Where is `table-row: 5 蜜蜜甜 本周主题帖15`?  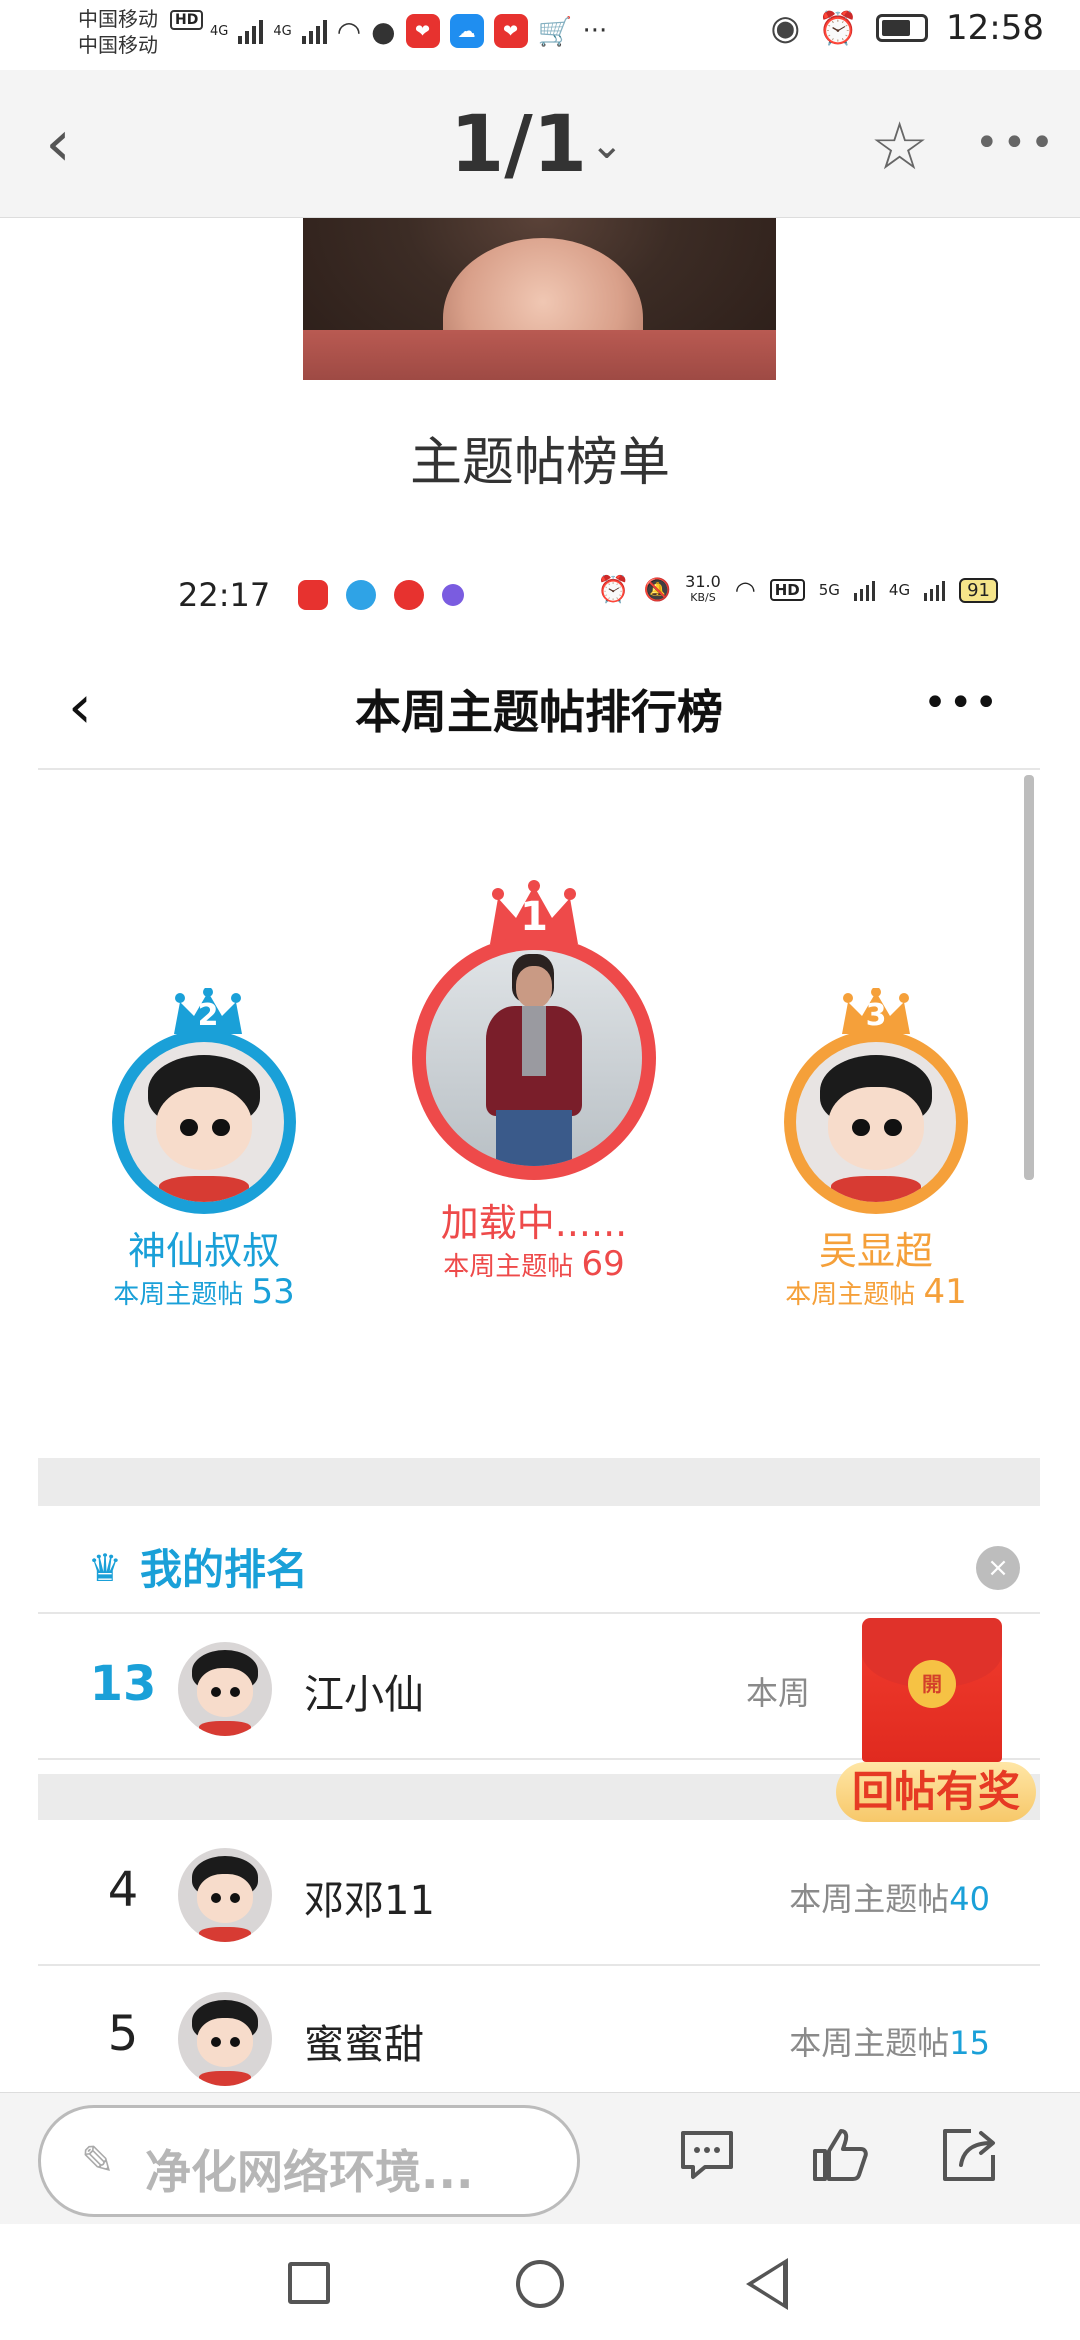
table-row: 5 蜜蜜甜 本周主题帖15 is located at coordinates (539, 2038).